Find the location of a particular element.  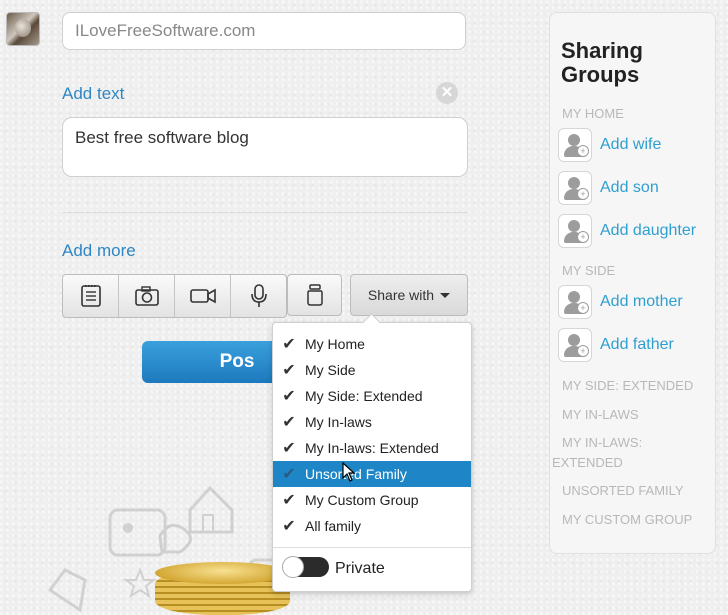

group-heading-my-home: MY HOME is located at coordinates (593, 113).